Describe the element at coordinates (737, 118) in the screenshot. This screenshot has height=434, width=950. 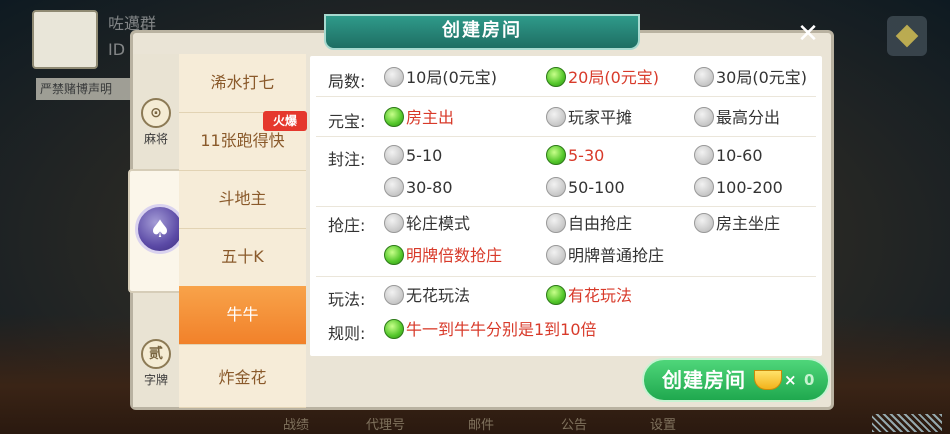
I see `ingot-option-highest: 最高分出` at that location.